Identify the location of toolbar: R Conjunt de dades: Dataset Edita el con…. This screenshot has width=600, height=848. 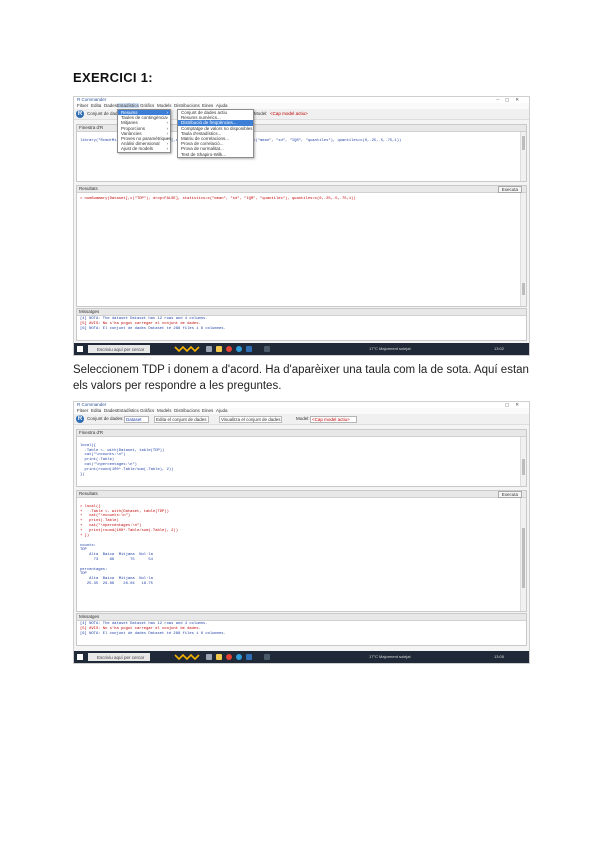
(301, 419).